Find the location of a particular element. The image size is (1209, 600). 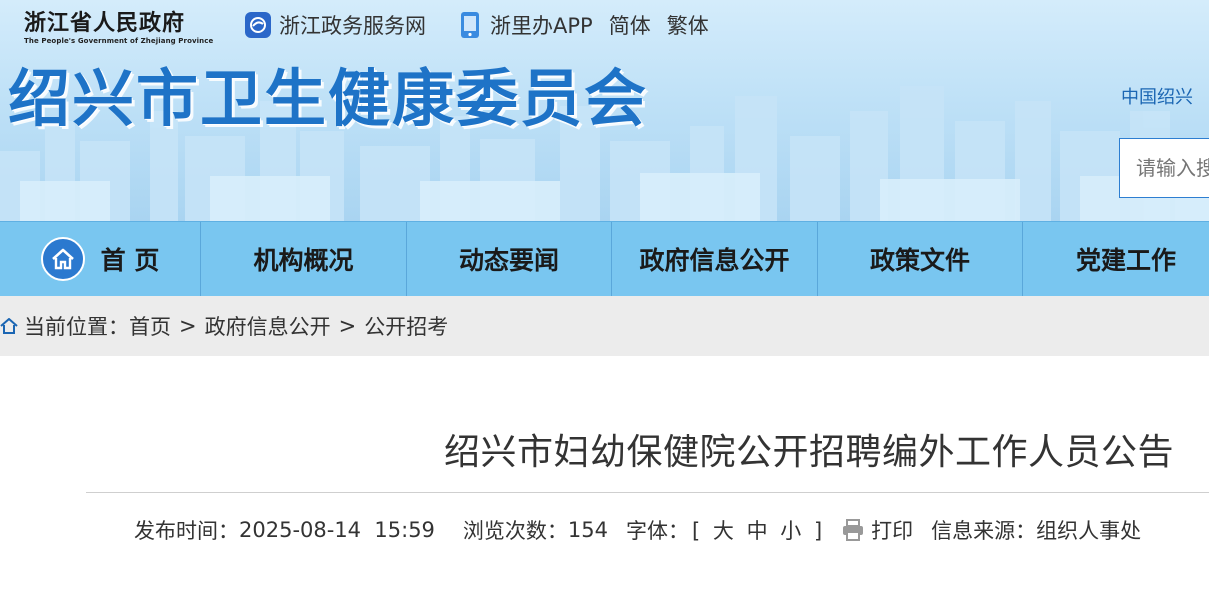

font-bracket-close: ] is located at coordinates (818, 531).